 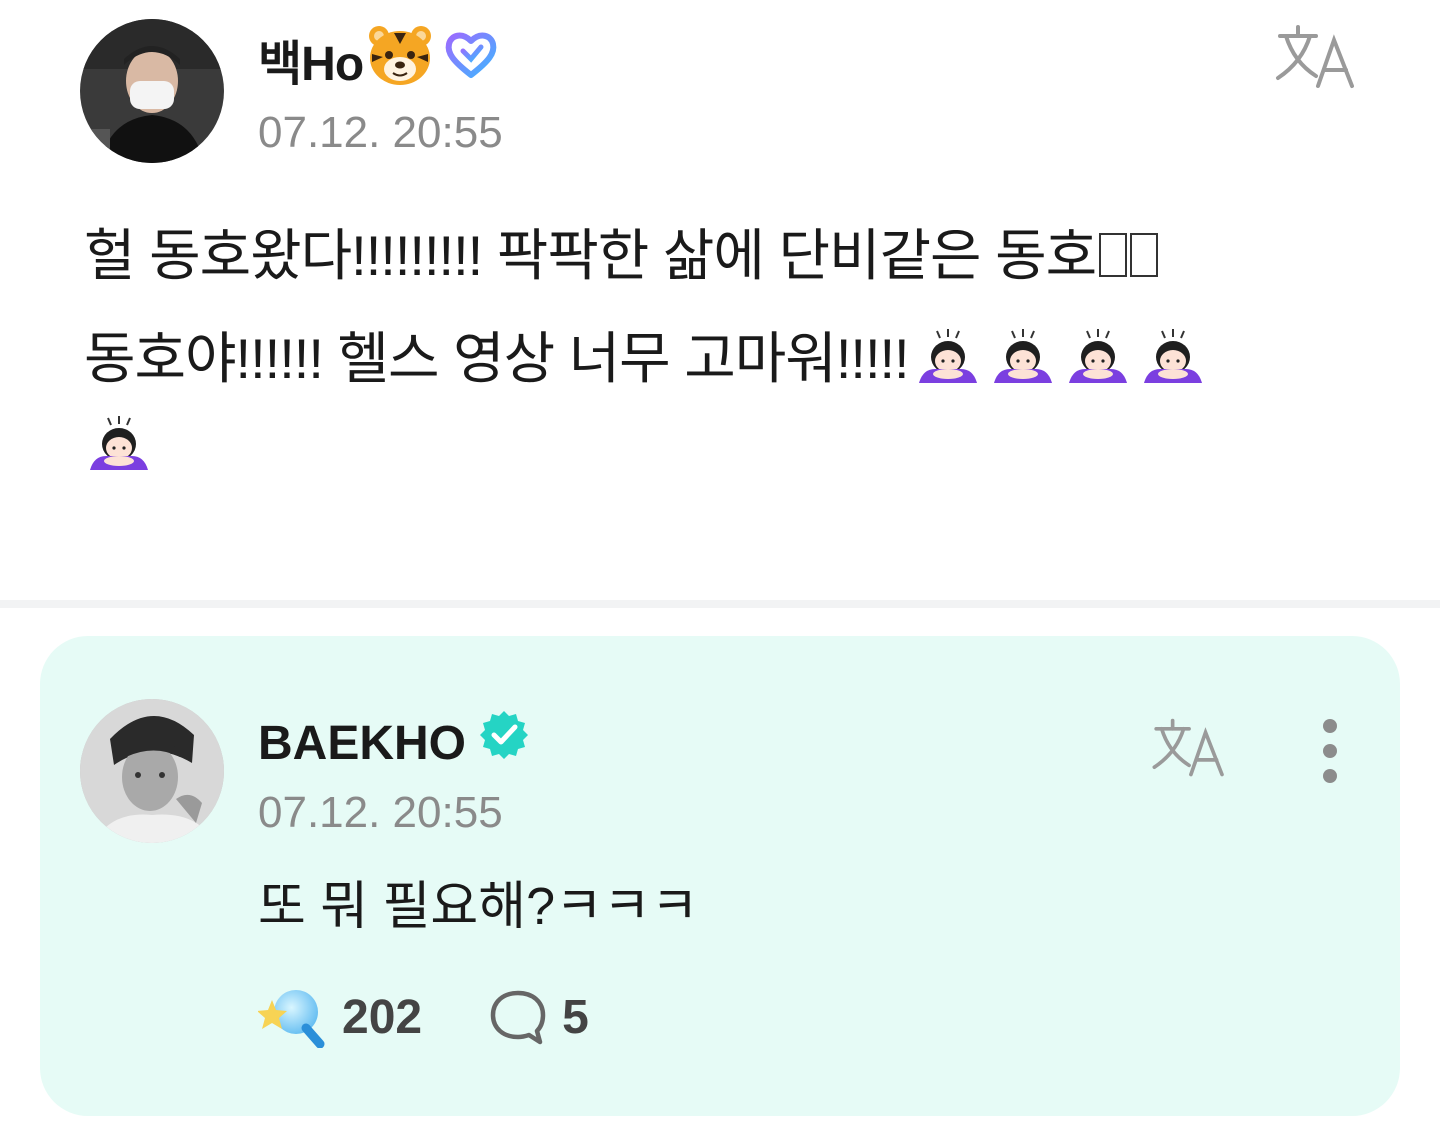 I want to click on reply-author-name: BAEKHO, so click(x=394, y=744).